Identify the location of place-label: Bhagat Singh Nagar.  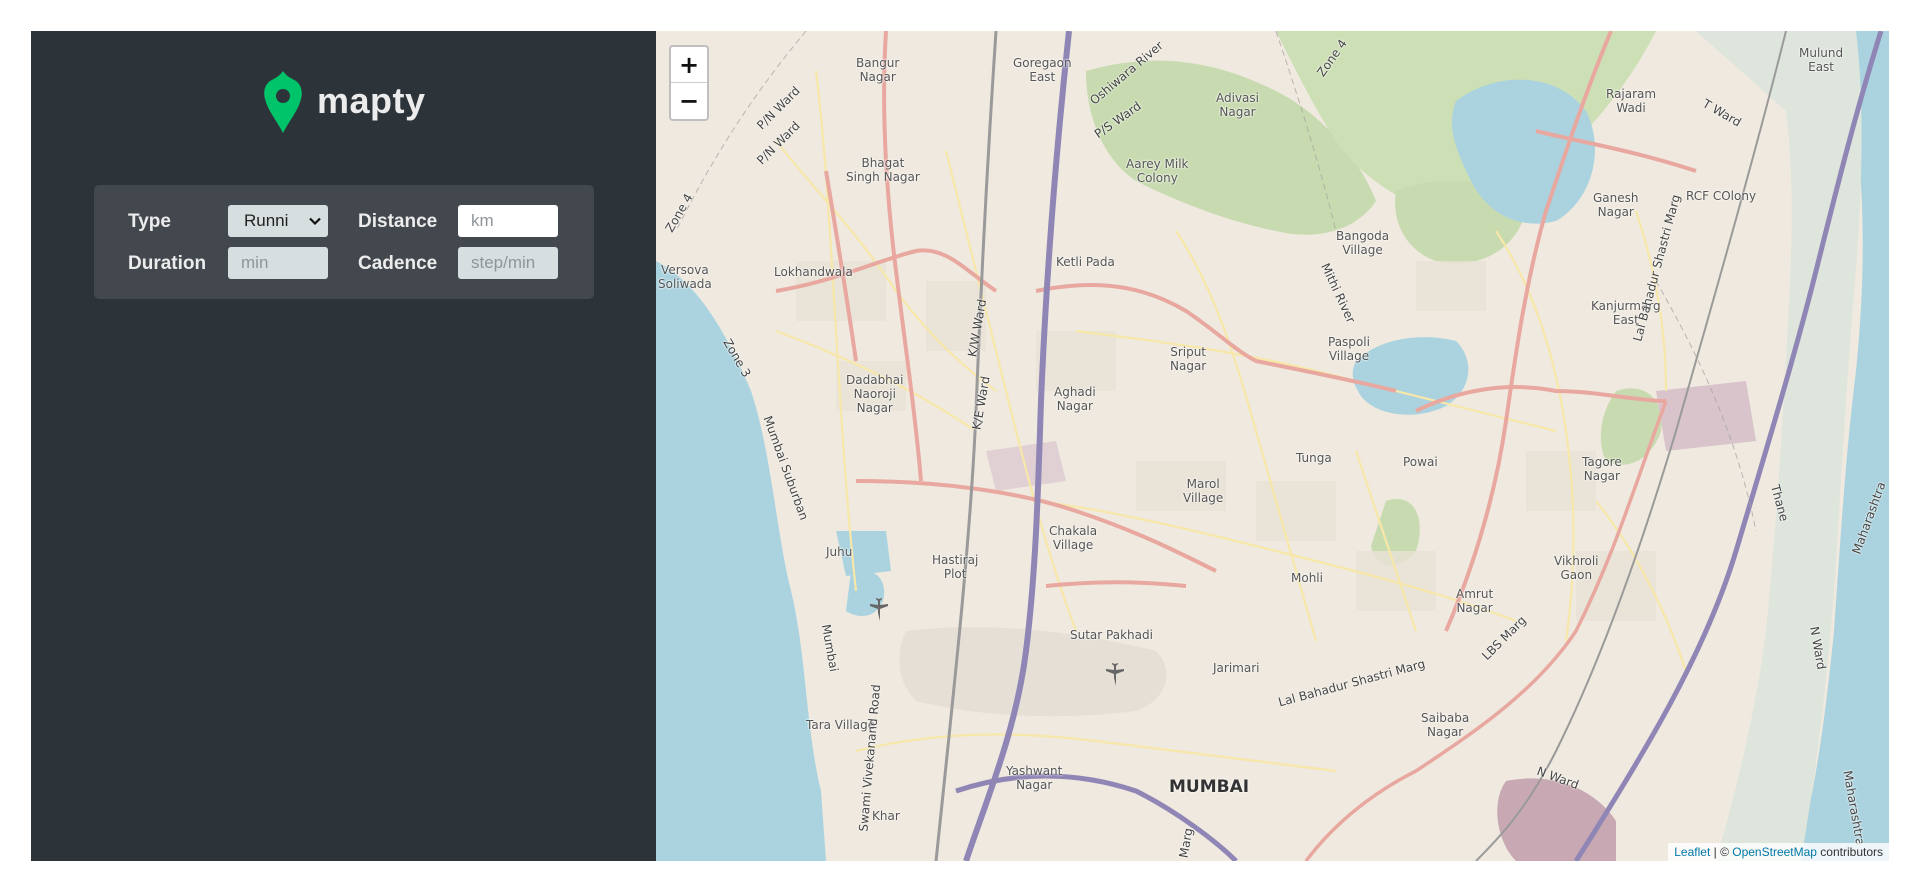
(883, 170).